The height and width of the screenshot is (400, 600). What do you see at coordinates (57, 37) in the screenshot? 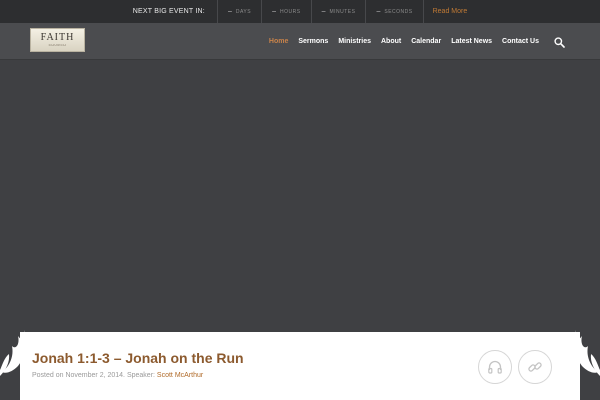
I see `logo-wordmark: FAITH` at bounding box center [57, 37].